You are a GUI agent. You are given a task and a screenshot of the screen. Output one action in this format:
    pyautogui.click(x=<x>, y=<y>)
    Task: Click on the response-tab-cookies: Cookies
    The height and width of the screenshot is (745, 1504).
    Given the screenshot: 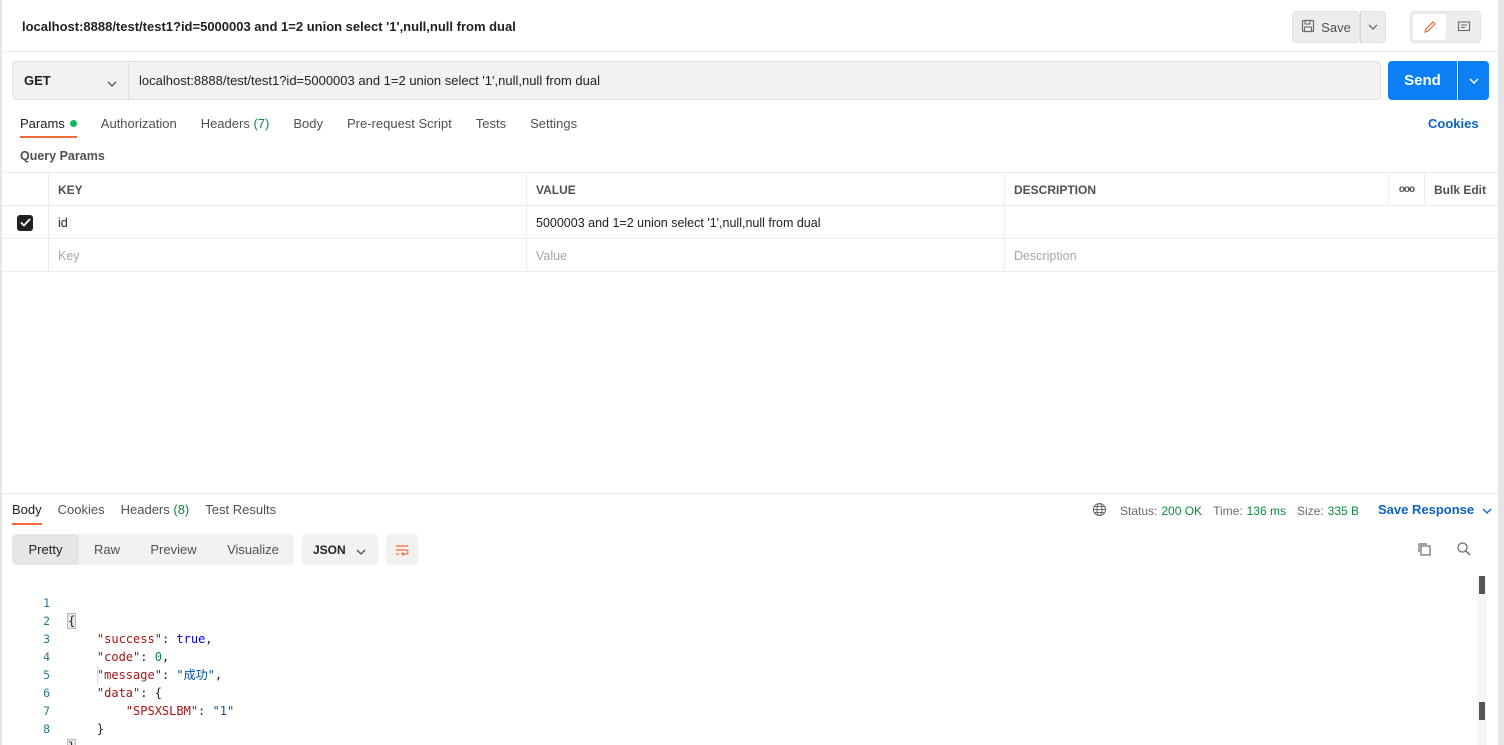 What is the action you would take?
    pyautogui.click(x=81, y=513)
    